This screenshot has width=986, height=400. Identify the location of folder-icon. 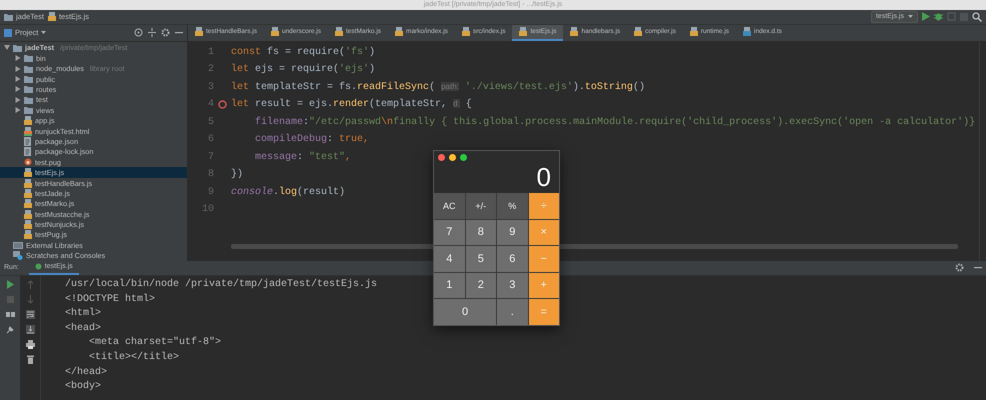
(8, 16).